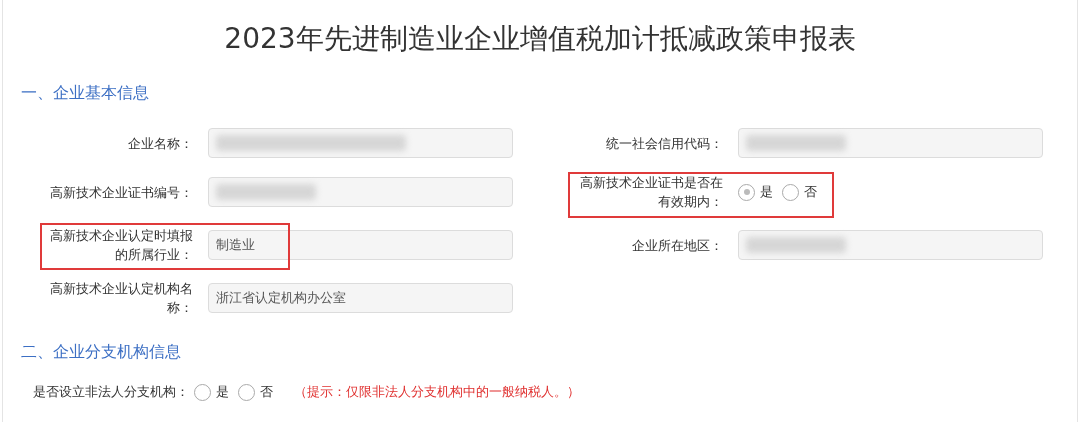  Describe the element at coordinates (121, 192) in the screenshot. I see `field-label: 高新技术企业证书编号：` at that location.